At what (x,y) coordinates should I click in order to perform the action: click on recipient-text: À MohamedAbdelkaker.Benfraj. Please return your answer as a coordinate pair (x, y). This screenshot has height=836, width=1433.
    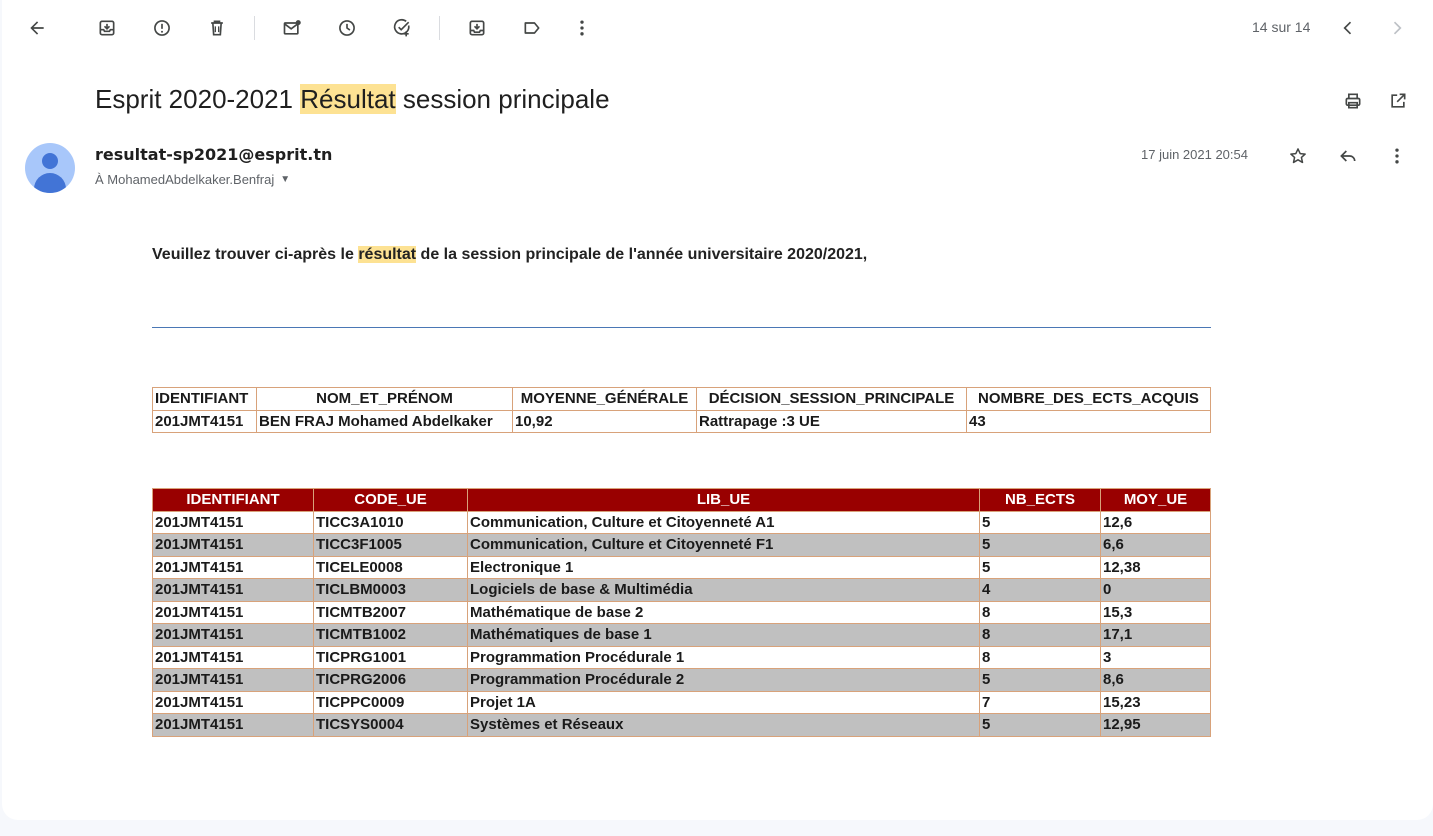
    Looking at the image, I should click on (185, 179).